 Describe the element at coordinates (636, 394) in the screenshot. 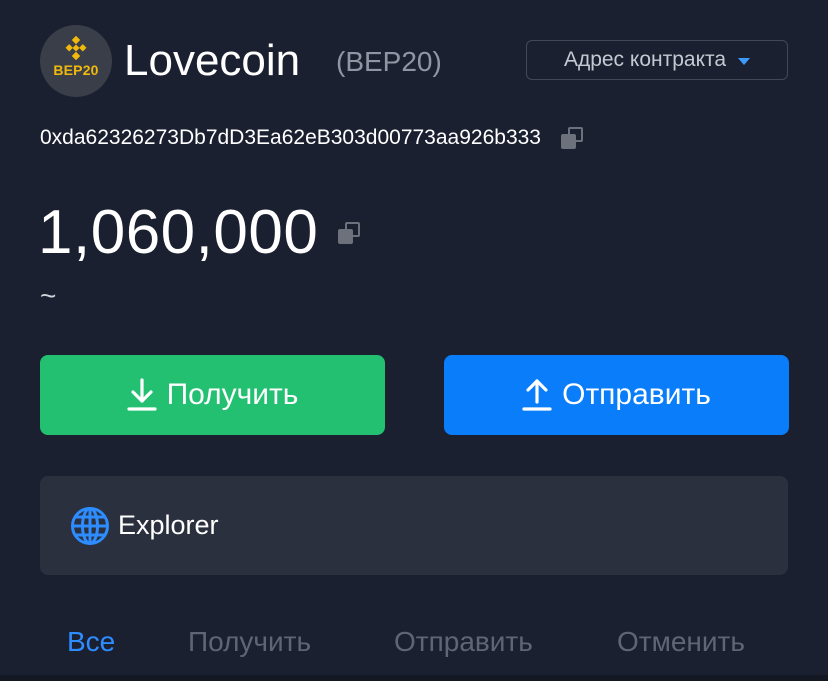

I see `send-label: Отправить` at that location.